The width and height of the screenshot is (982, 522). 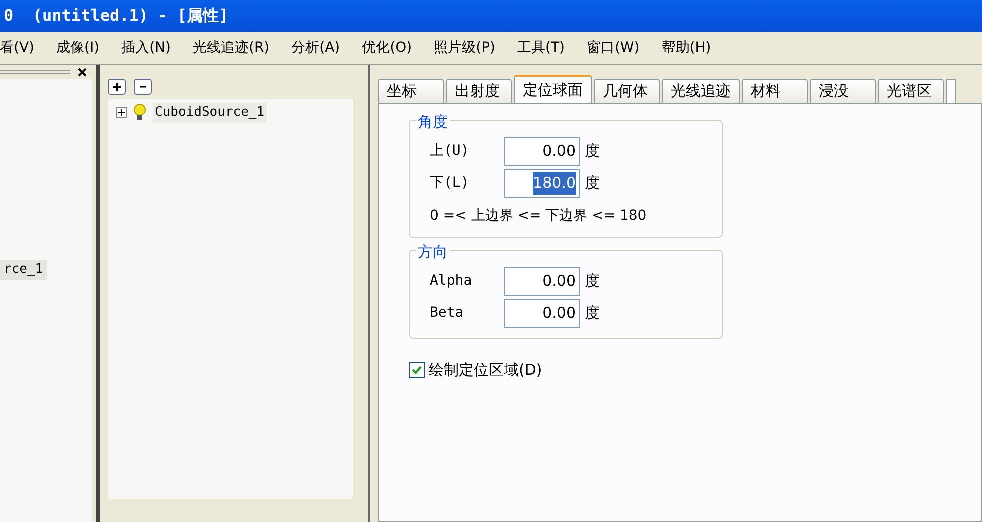 I want to click on window-title: 0 (untitled.1) - [属性], so click(x=116, y=16).